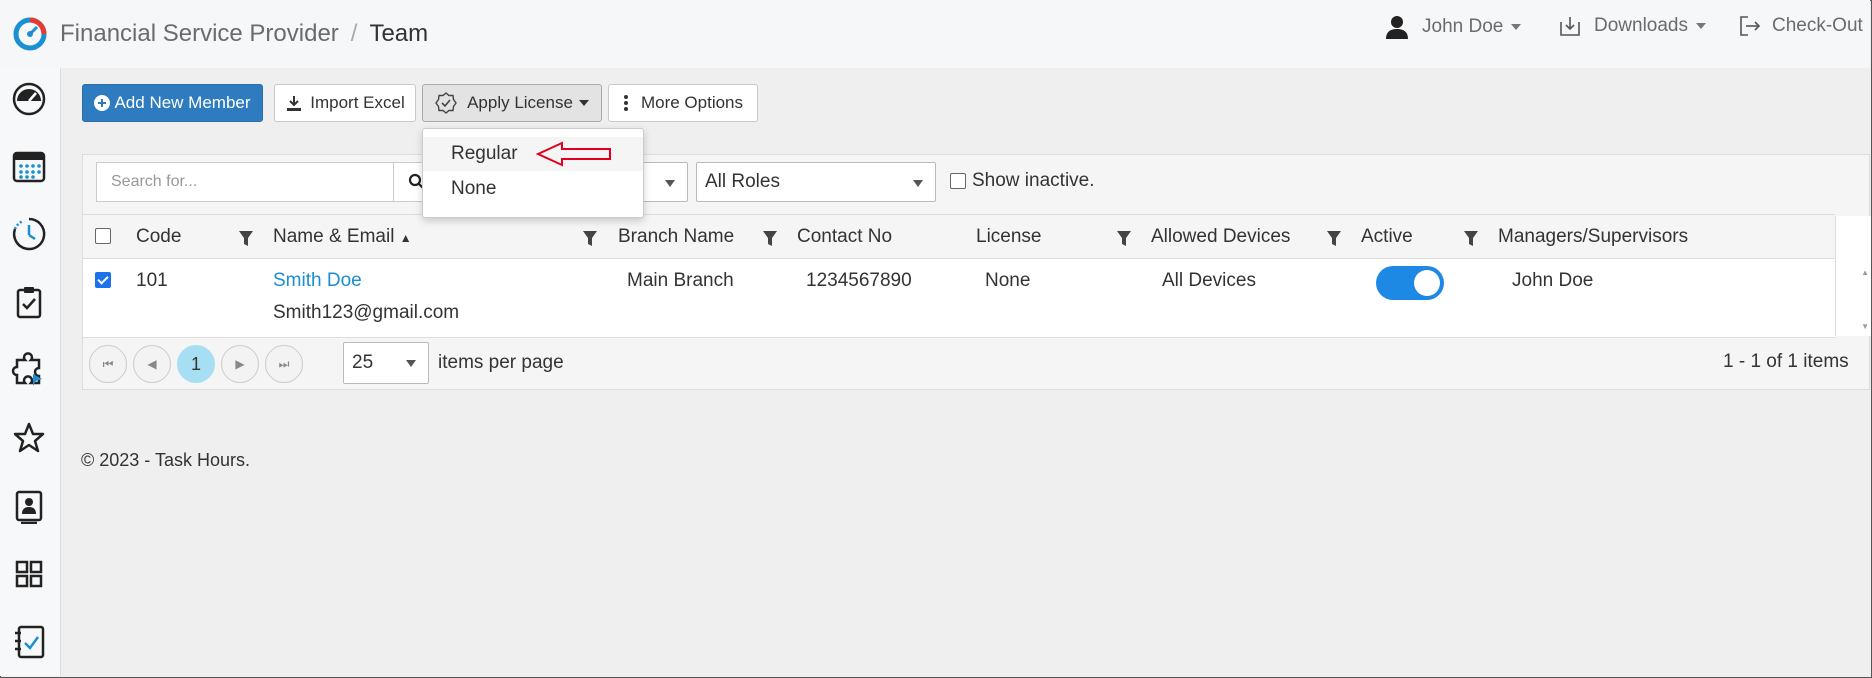 The image size is (1872, 678). I want to click on grid-icon, so click(29, 574).